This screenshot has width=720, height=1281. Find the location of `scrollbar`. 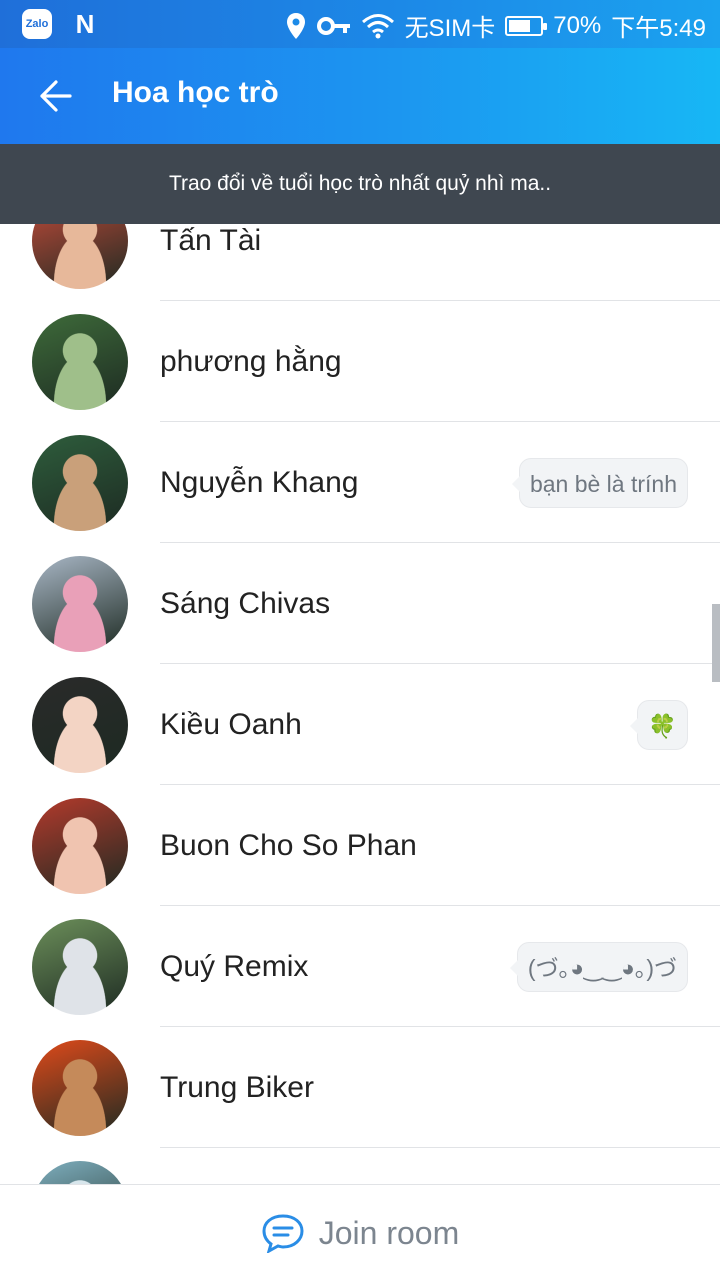

scrollbar is located at coordinates (716, 643).